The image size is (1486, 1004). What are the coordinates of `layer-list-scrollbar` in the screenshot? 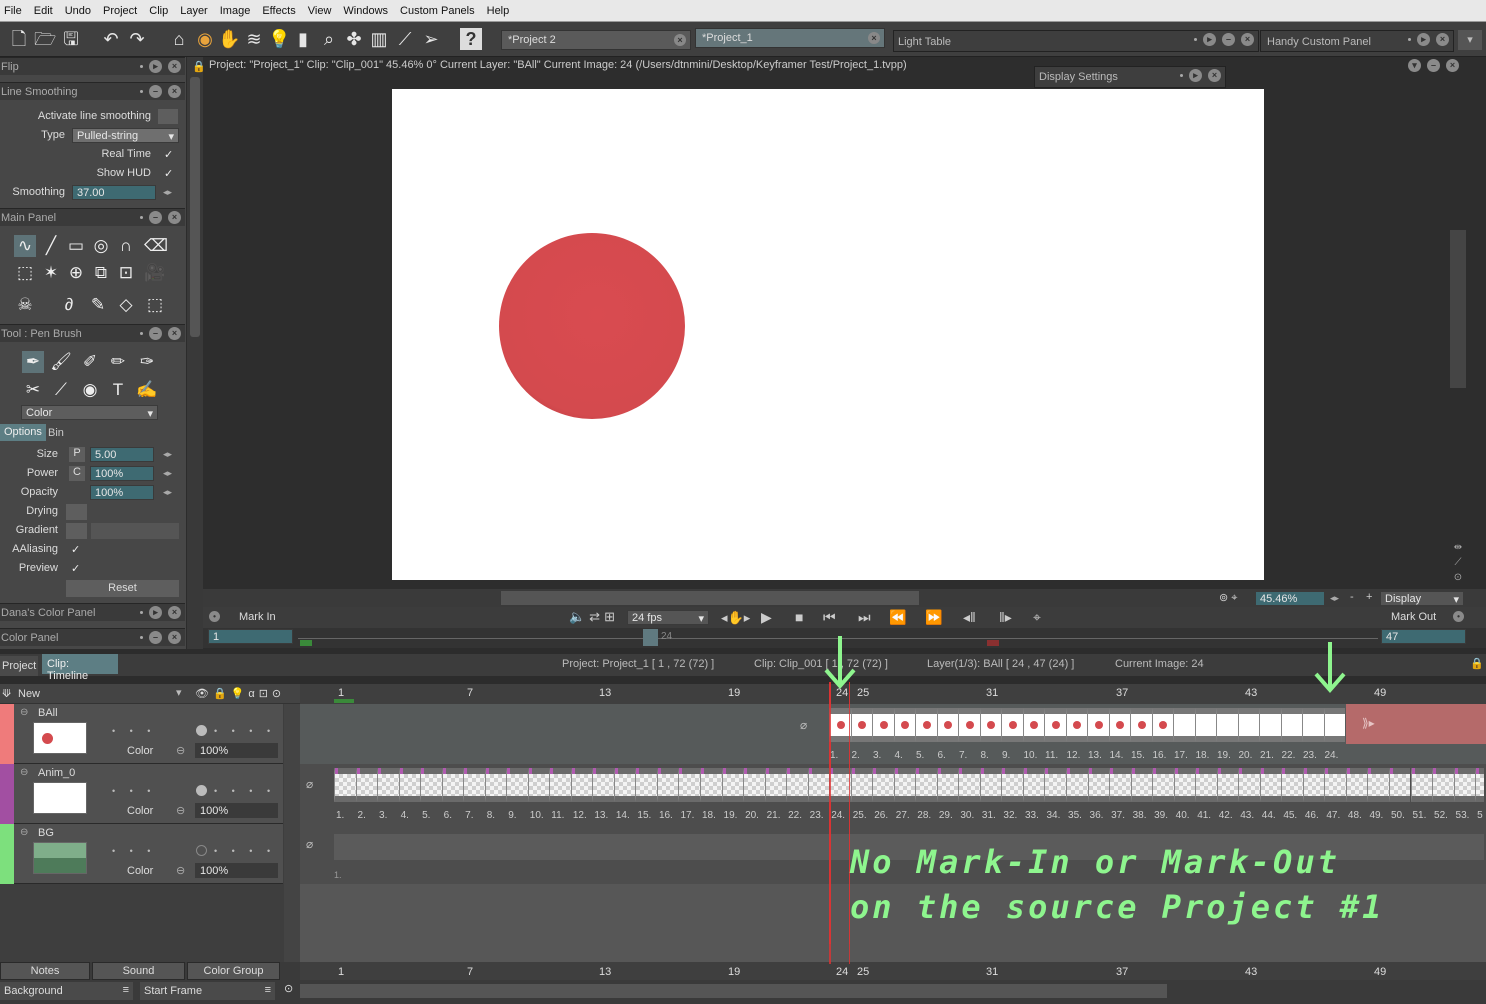 It's located at (292, 833).